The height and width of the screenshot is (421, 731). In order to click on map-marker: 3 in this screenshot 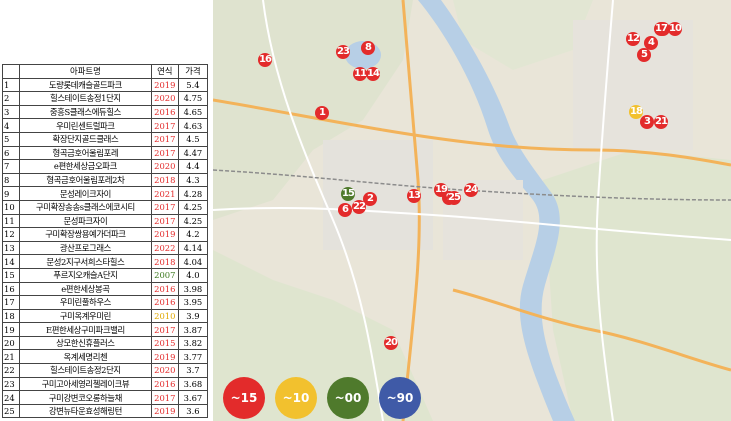, I will do `click(647, 122)`.